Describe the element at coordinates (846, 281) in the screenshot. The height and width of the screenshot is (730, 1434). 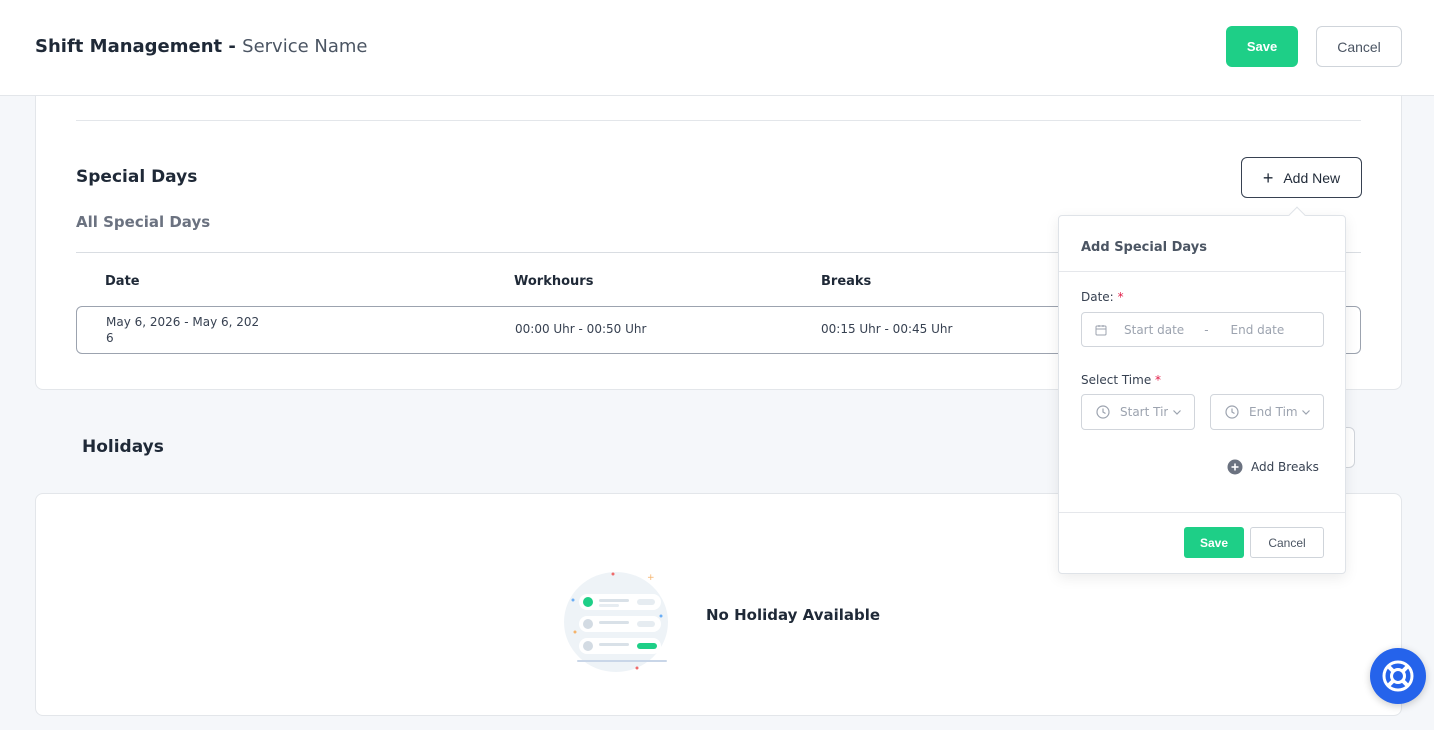
I see `column-header-breaks: Breaks` at that location.